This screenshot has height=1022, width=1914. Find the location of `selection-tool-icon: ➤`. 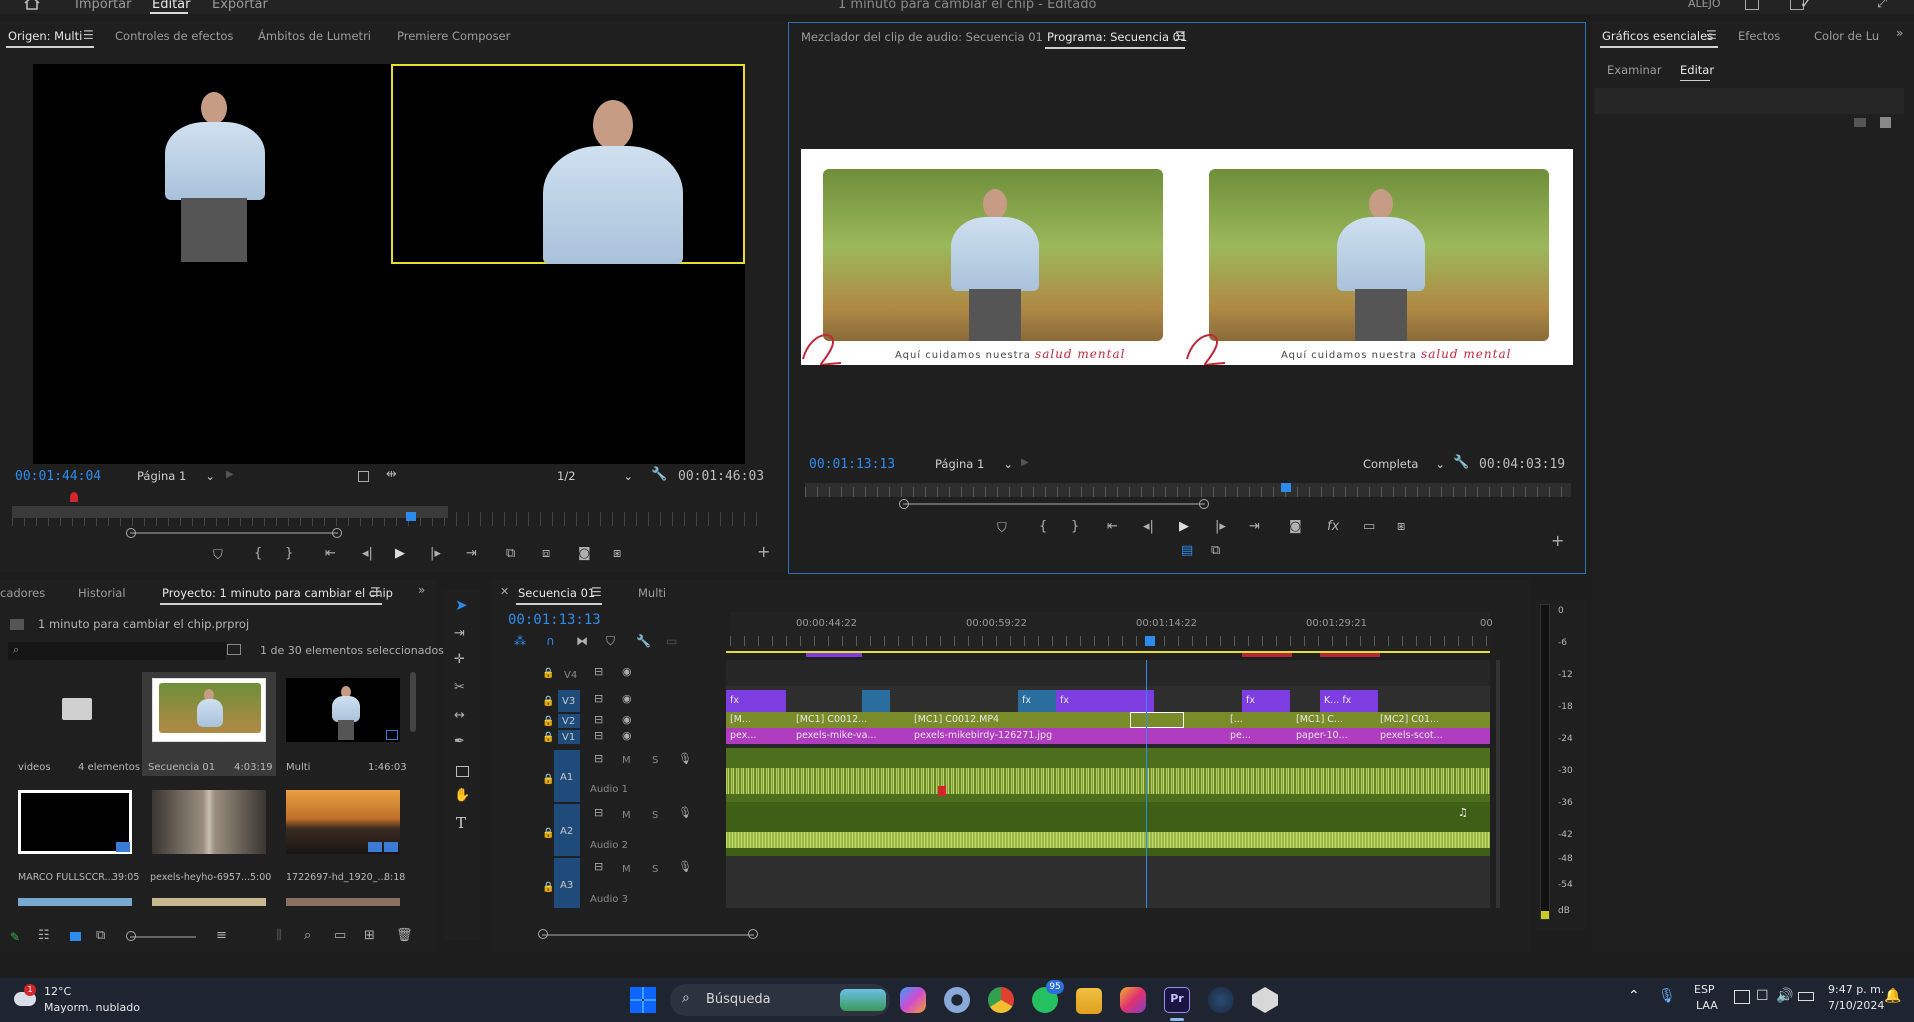

selection-tool-icon: ➤ is located at coordinates (461, 605).